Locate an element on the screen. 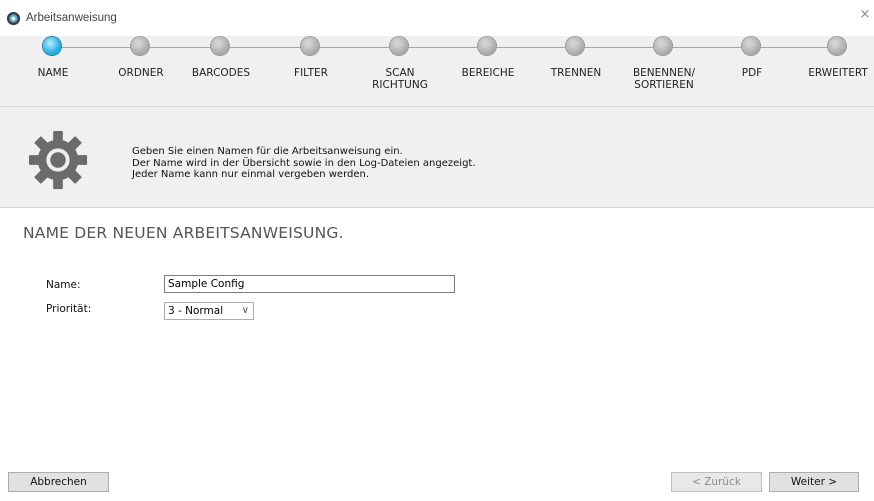 The width and height of the screenshot is (874, 501). step-label: TRENNEN is located at coordinates (576, 73).